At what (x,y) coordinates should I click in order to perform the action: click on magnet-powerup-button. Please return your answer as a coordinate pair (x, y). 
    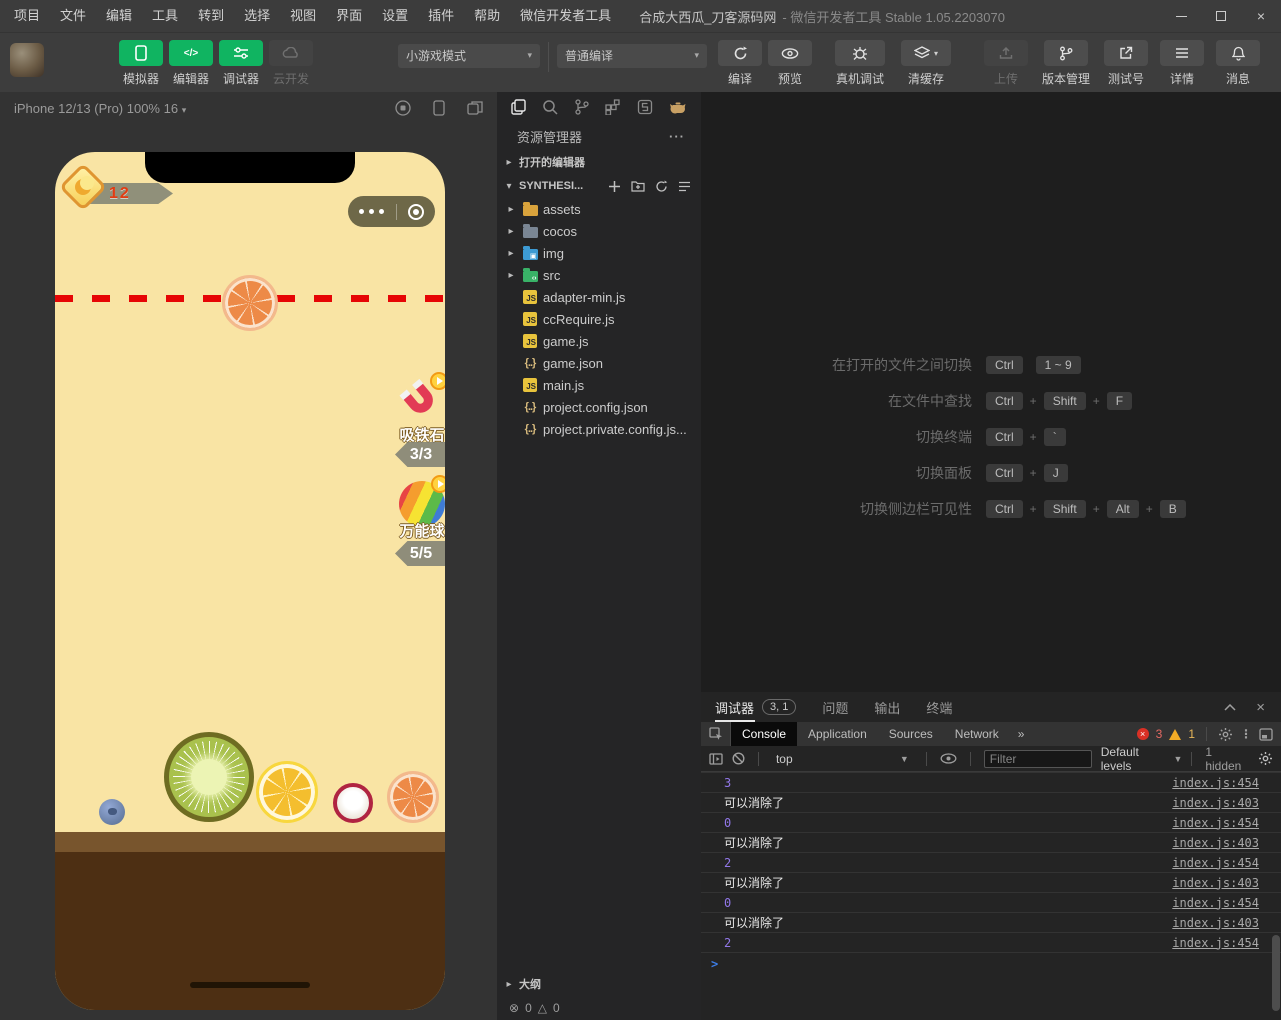
    Looking at the image, I should click on (421, 398).